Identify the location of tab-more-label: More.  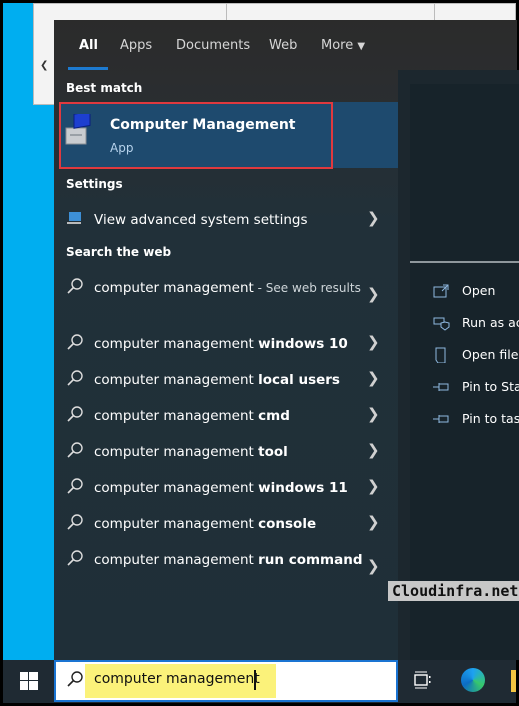
(337, 45).